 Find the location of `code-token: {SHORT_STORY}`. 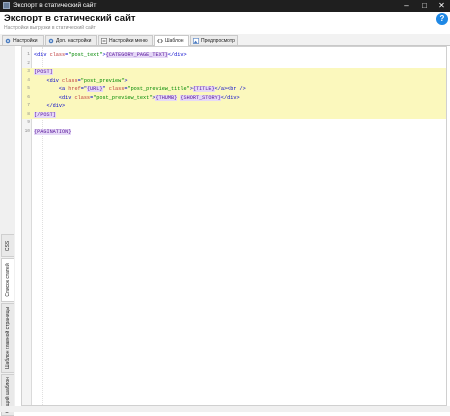

code-token: {SHORT_STORY} is located at coordinates (200, 97).